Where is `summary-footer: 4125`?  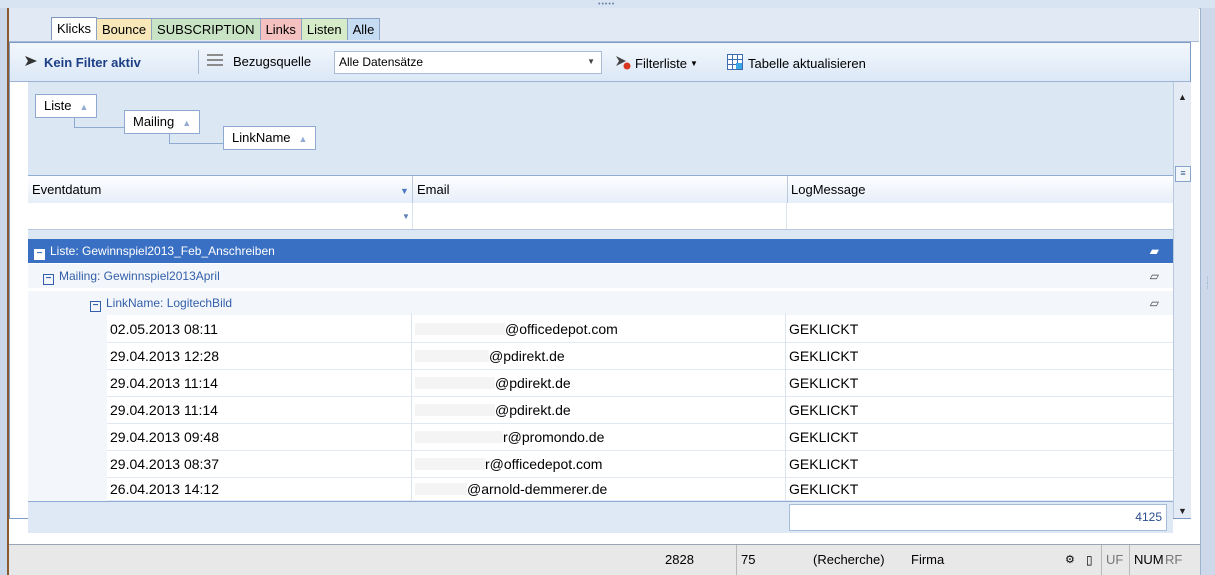 summary-footer: 4125 is located at coordinates (600, 517).